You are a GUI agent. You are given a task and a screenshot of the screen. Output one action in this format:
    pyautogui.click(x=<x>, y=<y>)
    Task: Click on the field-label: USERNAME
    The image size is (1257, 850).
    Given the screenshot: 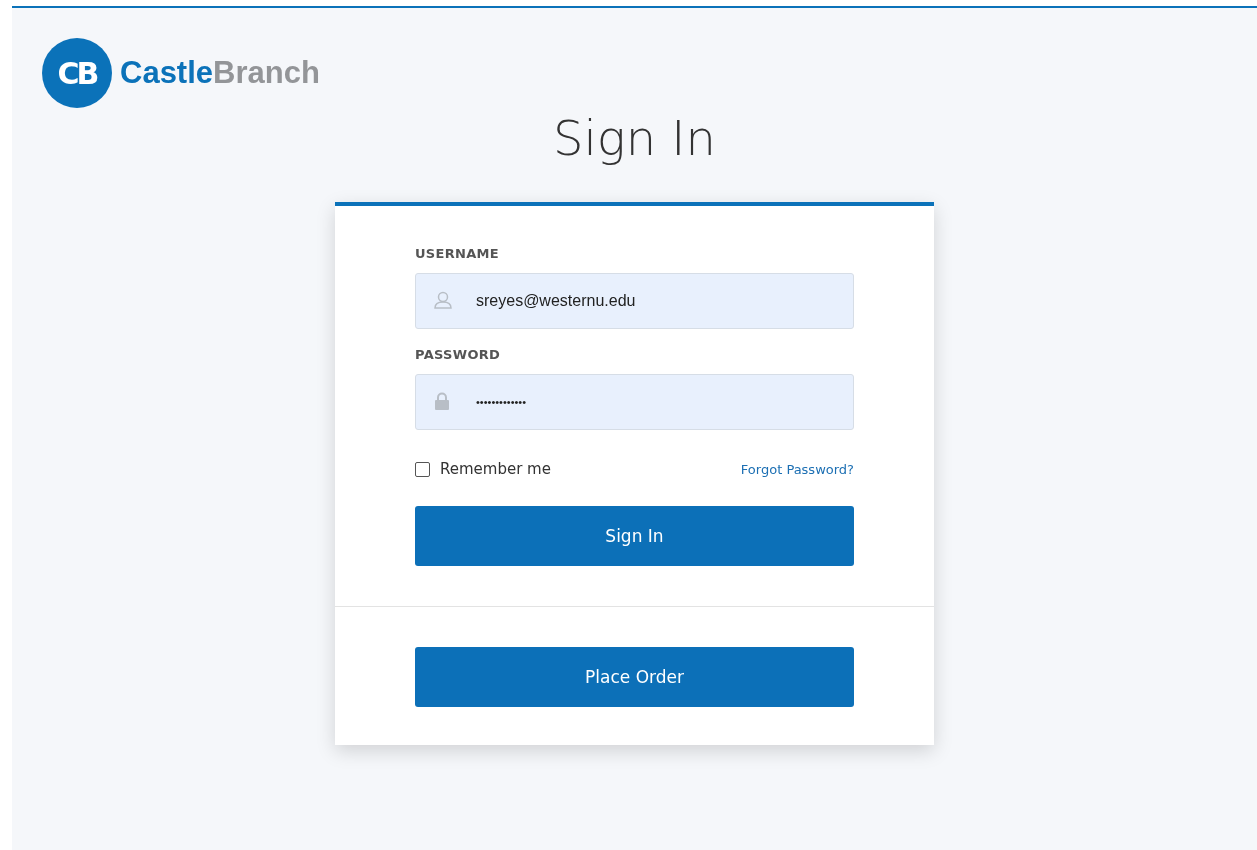 What is the action you would take?
    pyautogui.click(x=457, y=253)
    